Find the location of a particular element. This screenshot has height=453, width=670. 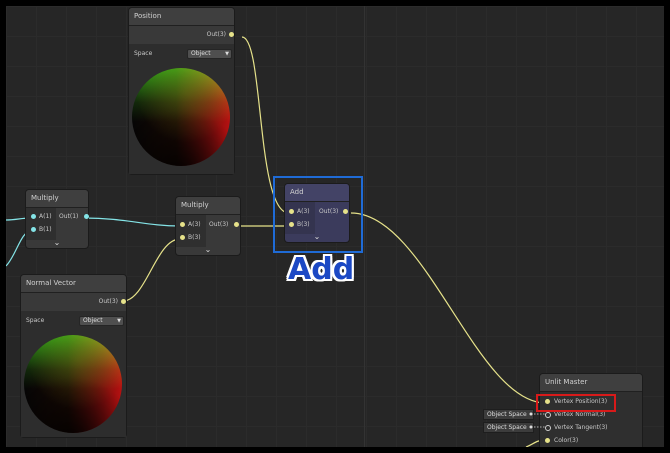

output-port: Out(1) is located at coordinates (74, 217).